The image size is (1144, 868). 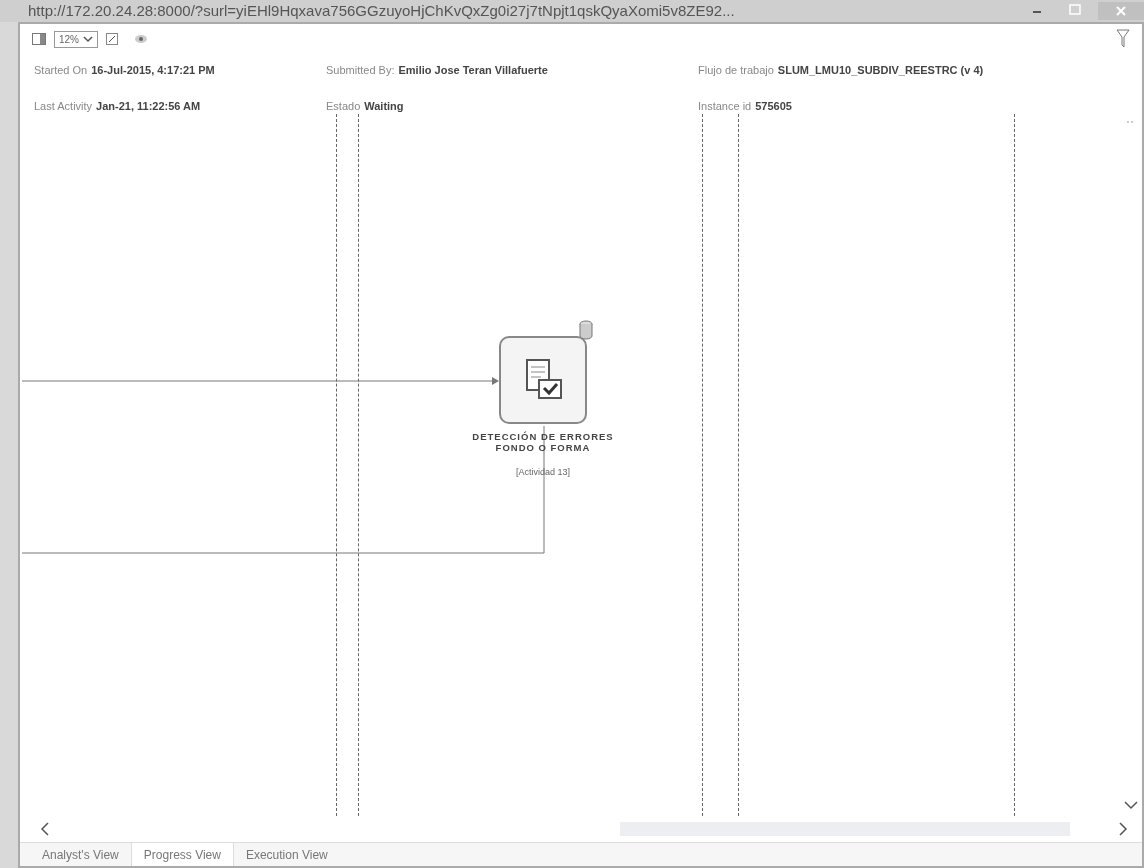 What do you see at coordinates (773, 106) in the screenshot?
I see `field-value: 575605` at bounding box center [773, 106].